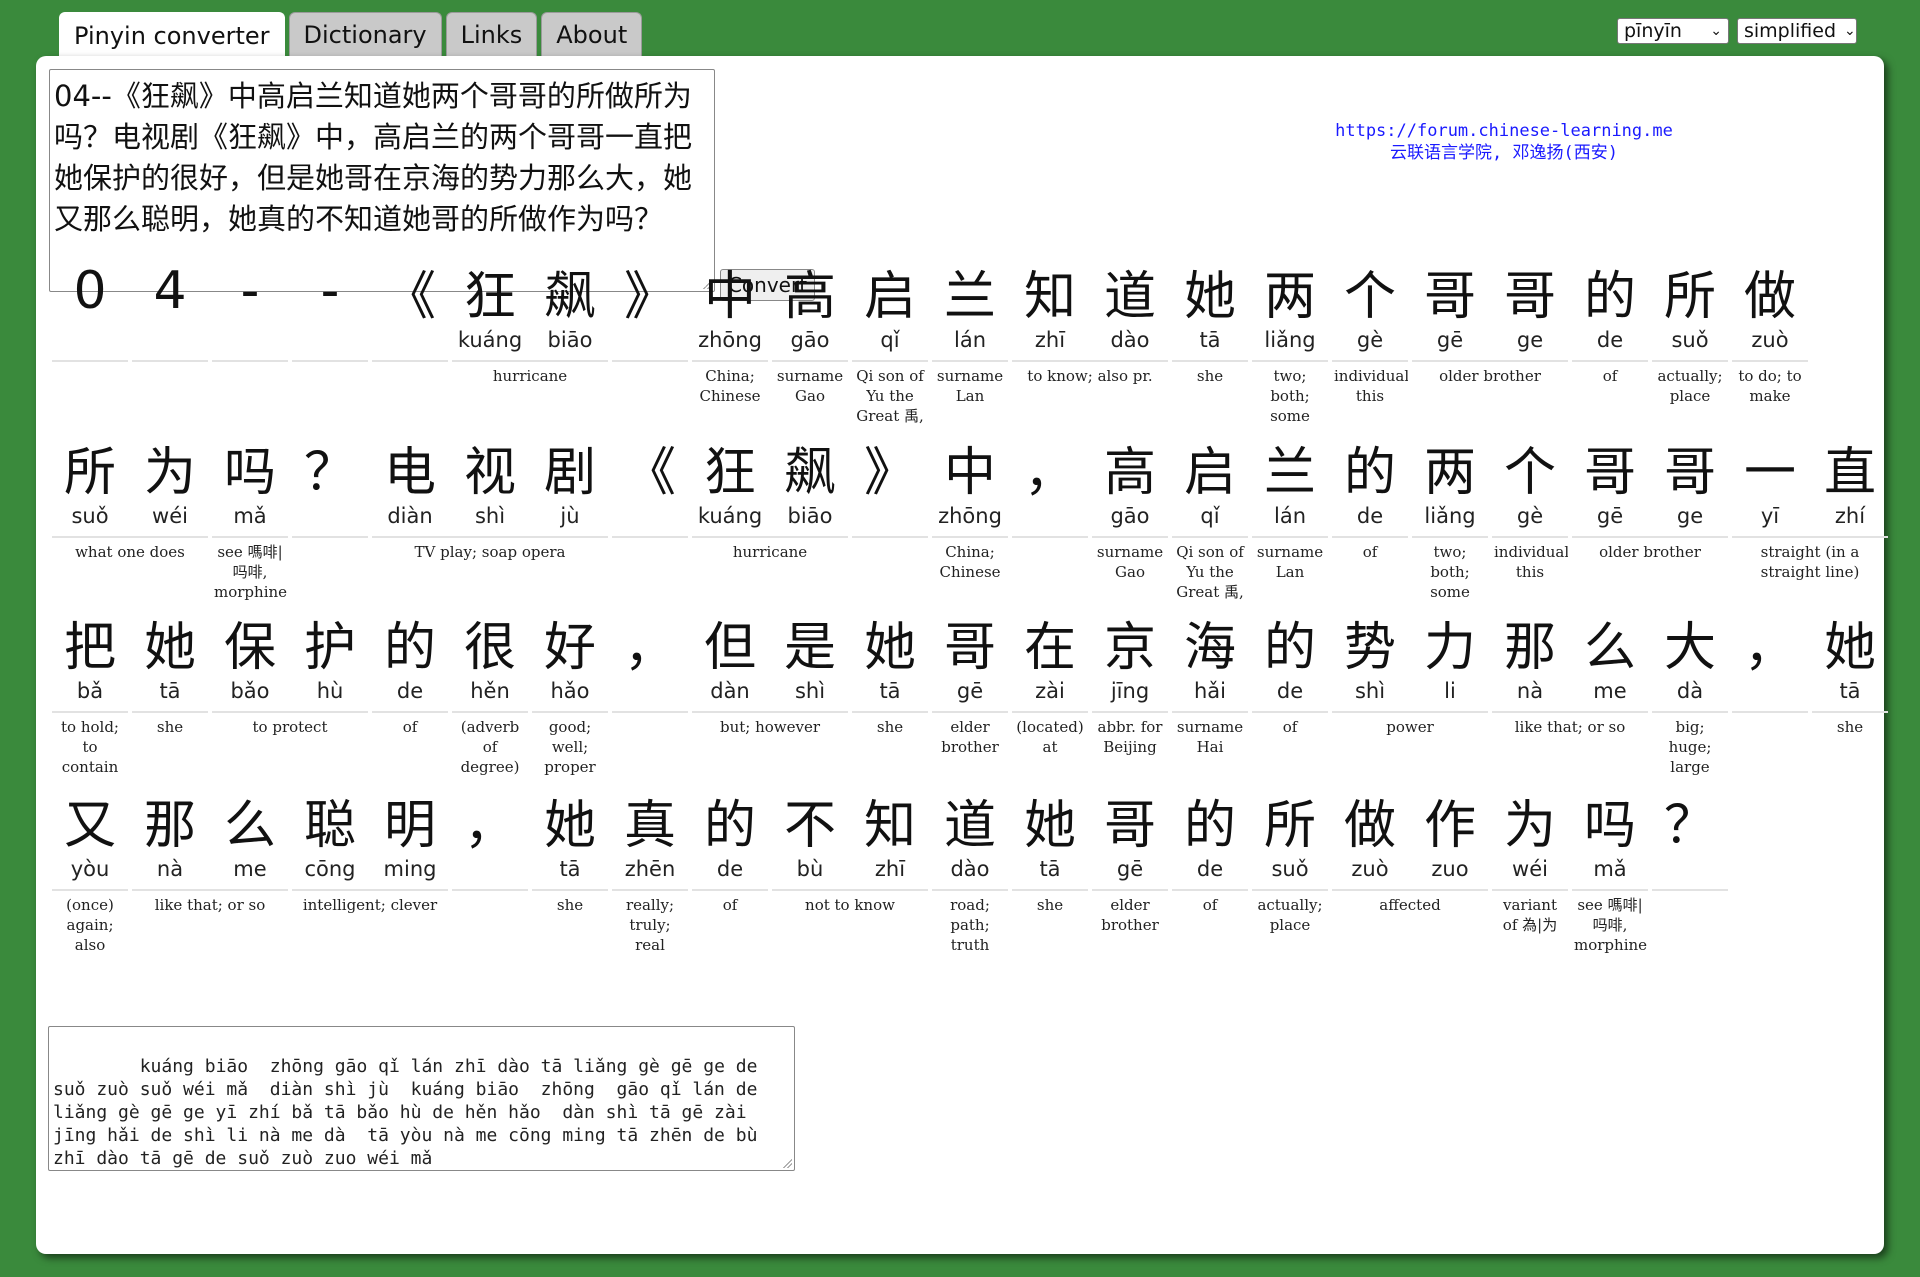 This screenshot has width=1920, height=1277. What do you see at coordinates (90, 692) in the screenshot?
I see `word-group: 把 bǎ to hold; to contain` at bounding box center [90, 692].